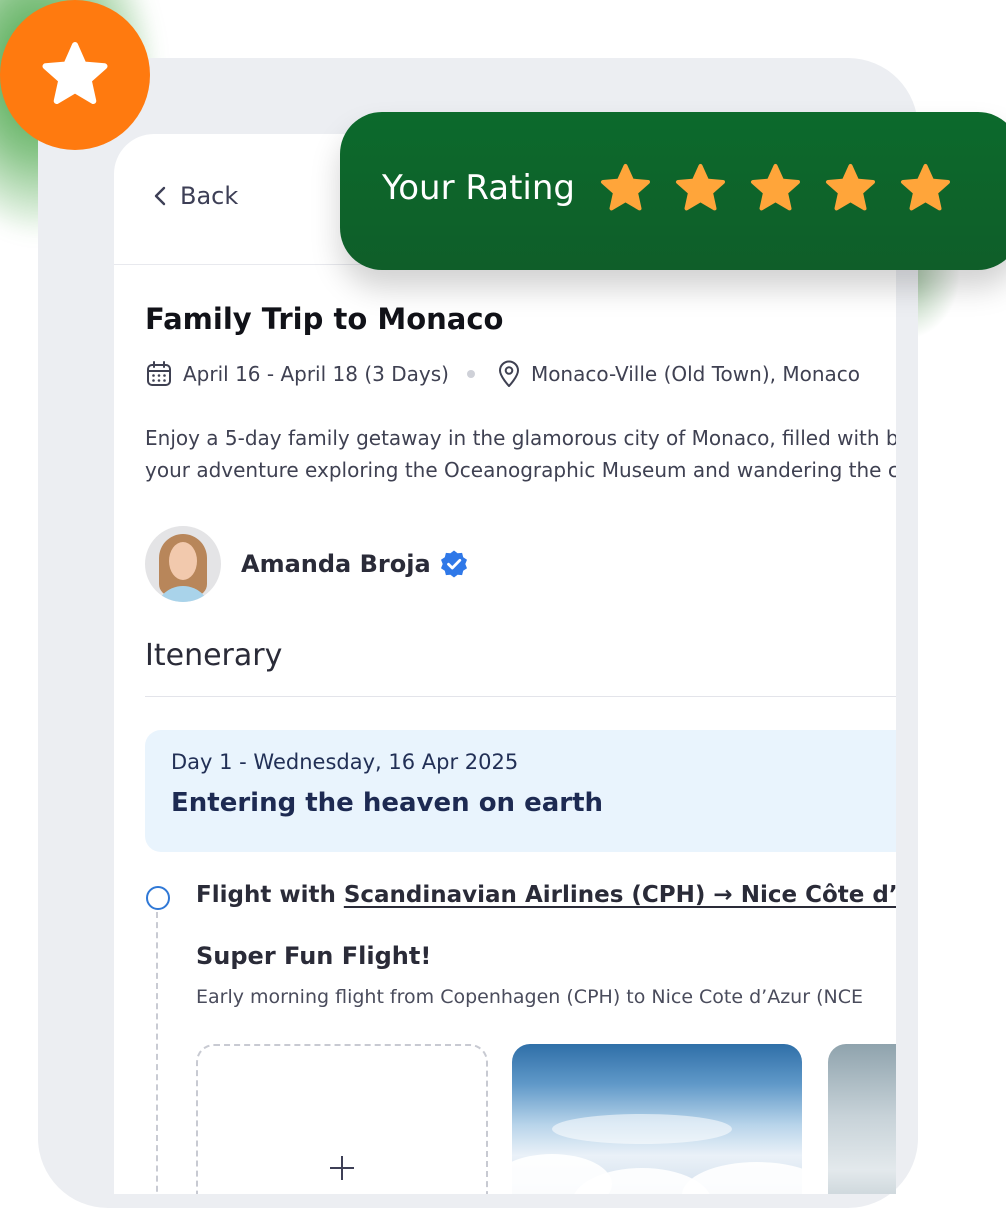 The width and height of the screenshot is (1006, 1208). I want to click on trip-title: Family Trip to Monaco, so click(324, 319).